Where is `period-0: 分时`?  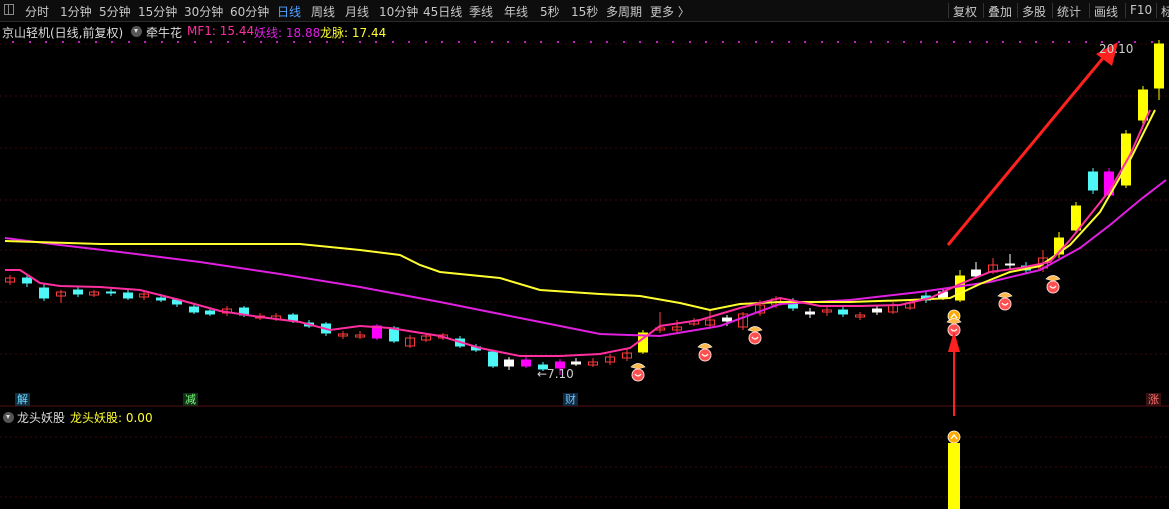
period-0: 分时 is located at coordinates (37, 11).